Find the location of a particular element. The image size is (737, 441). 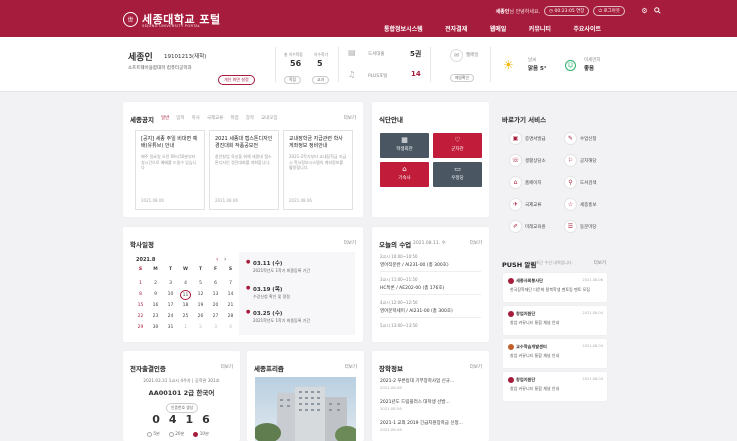

shortcut-item: ⚐ 공지해당 is located at coordinates (580, 160).